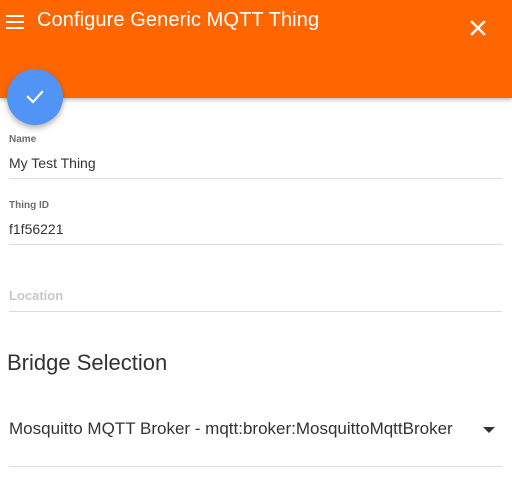 This screenshot has width=512, height=479. I want to click on close-icon, so click(478, 28).